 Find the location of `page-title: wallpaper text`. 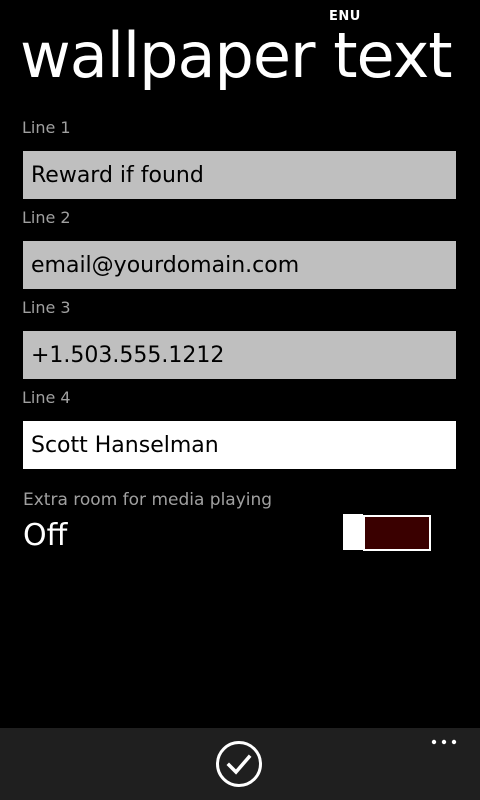

page-title: wallpaper text is located at coordinates (236, 55).